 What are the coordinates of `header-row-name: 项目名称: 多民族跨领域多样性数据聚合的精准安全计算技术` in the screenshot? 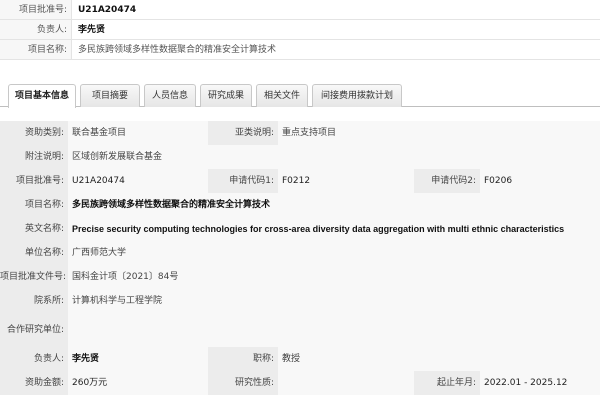 It's located at (300, 50).